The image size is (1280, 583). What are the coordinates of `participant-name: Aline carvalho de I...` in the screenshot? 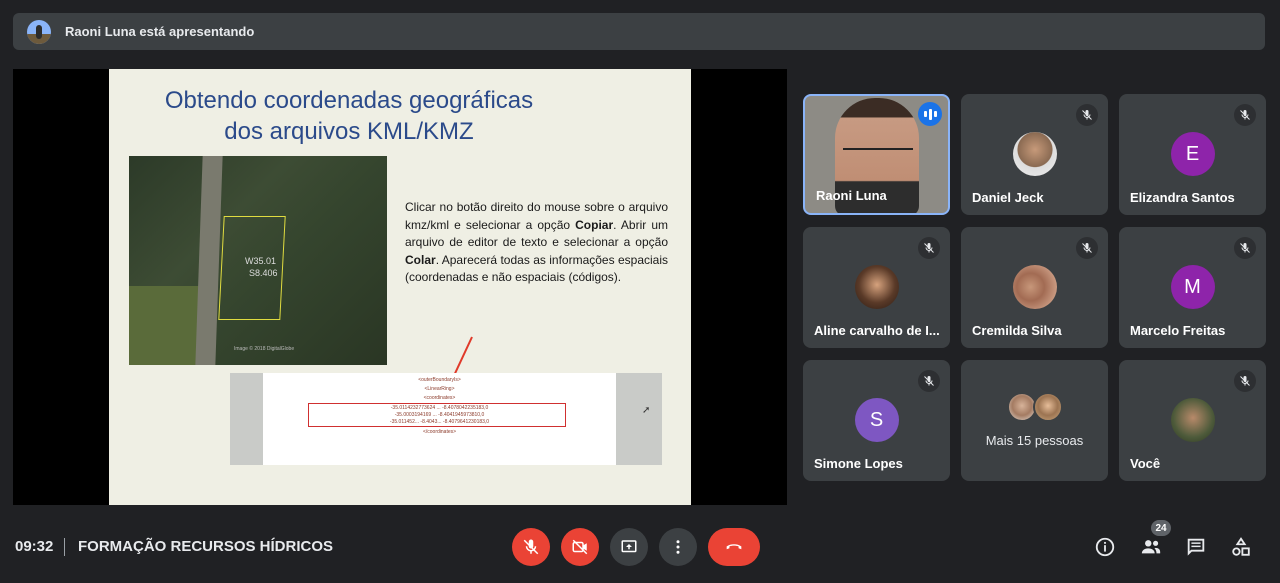 It's located at (876, 330).